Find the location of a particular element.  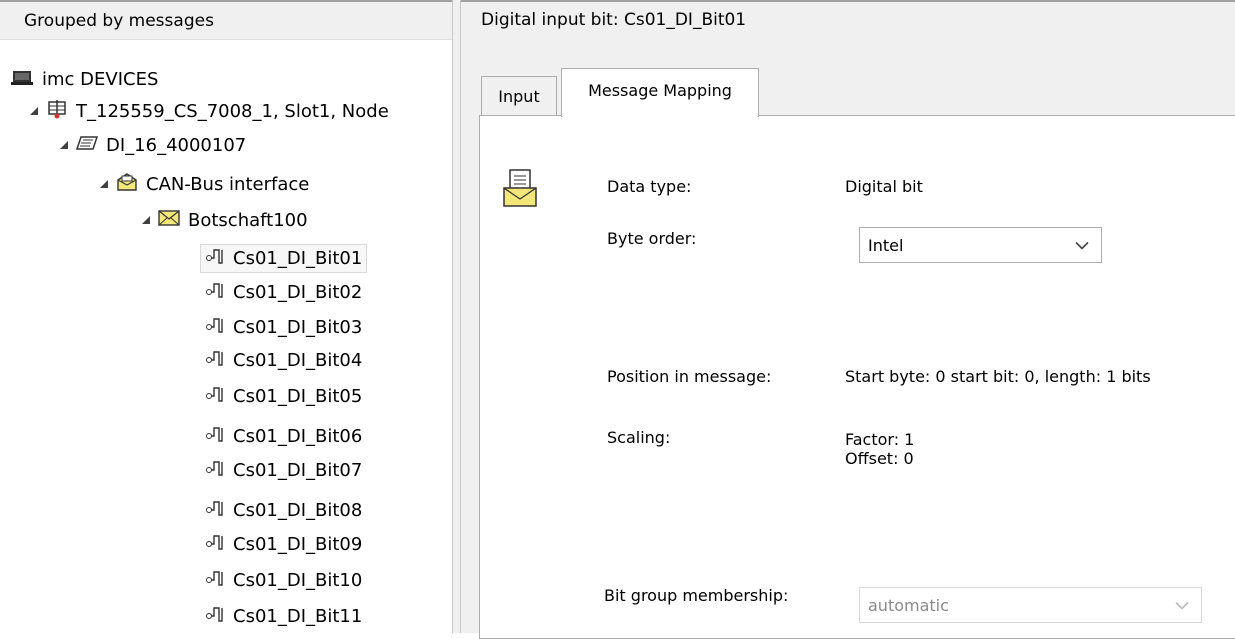

list-item: Cs01_DI_Bit05 is located at coordinates (283, 396).